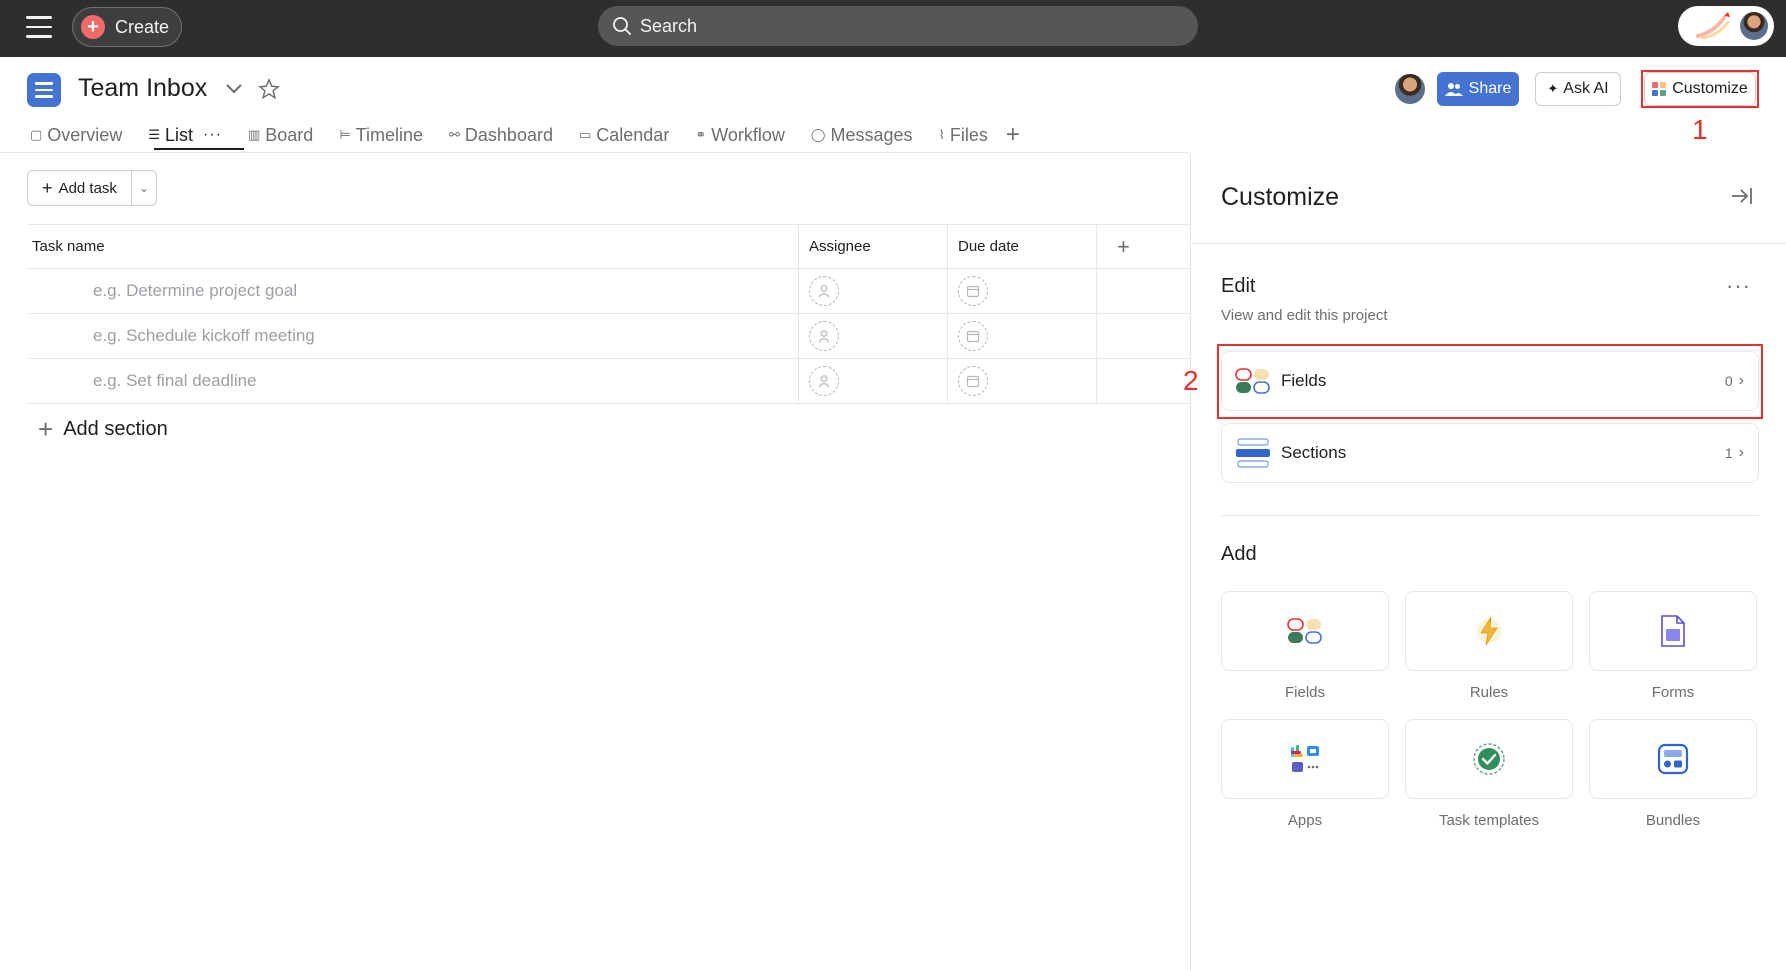 The width and height of the screenshot is (1786, 970). Describe the element at coordinates (595, 152) in the screenshot. I see `tabs-divider` at that location.